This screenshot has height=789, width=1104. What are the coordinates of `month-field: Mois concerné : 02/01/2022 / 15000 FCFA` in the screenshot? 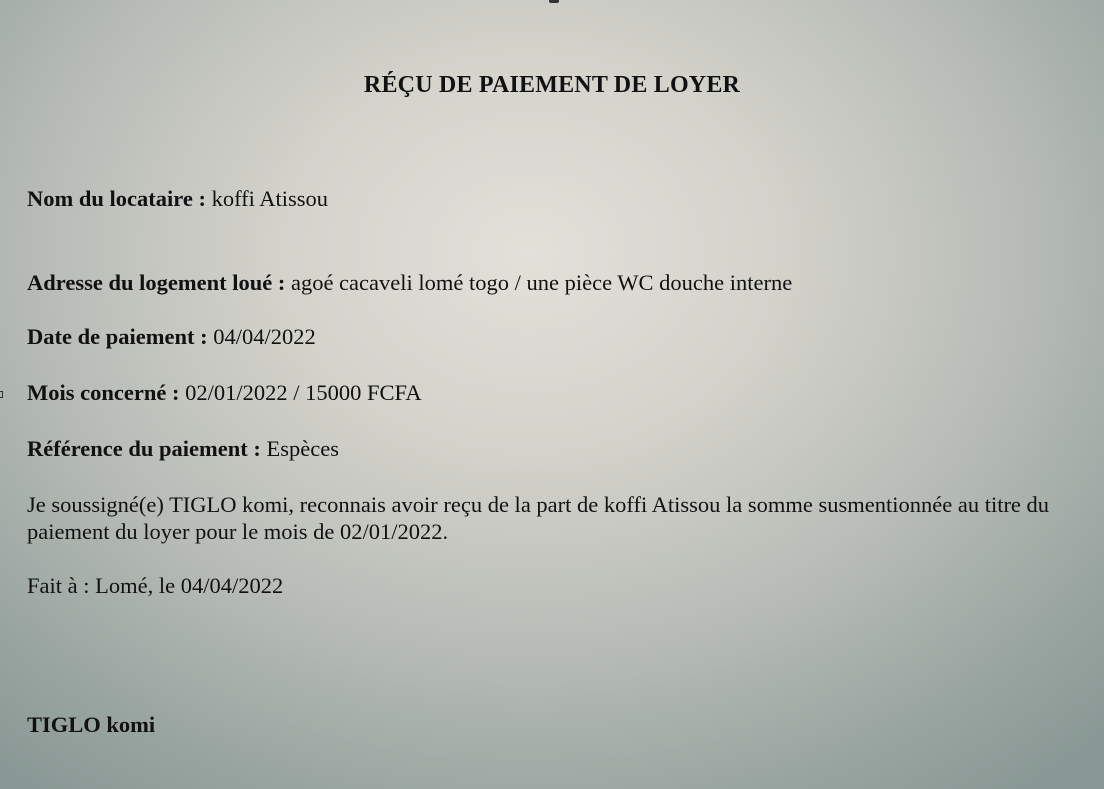 It's located at (224, 393).